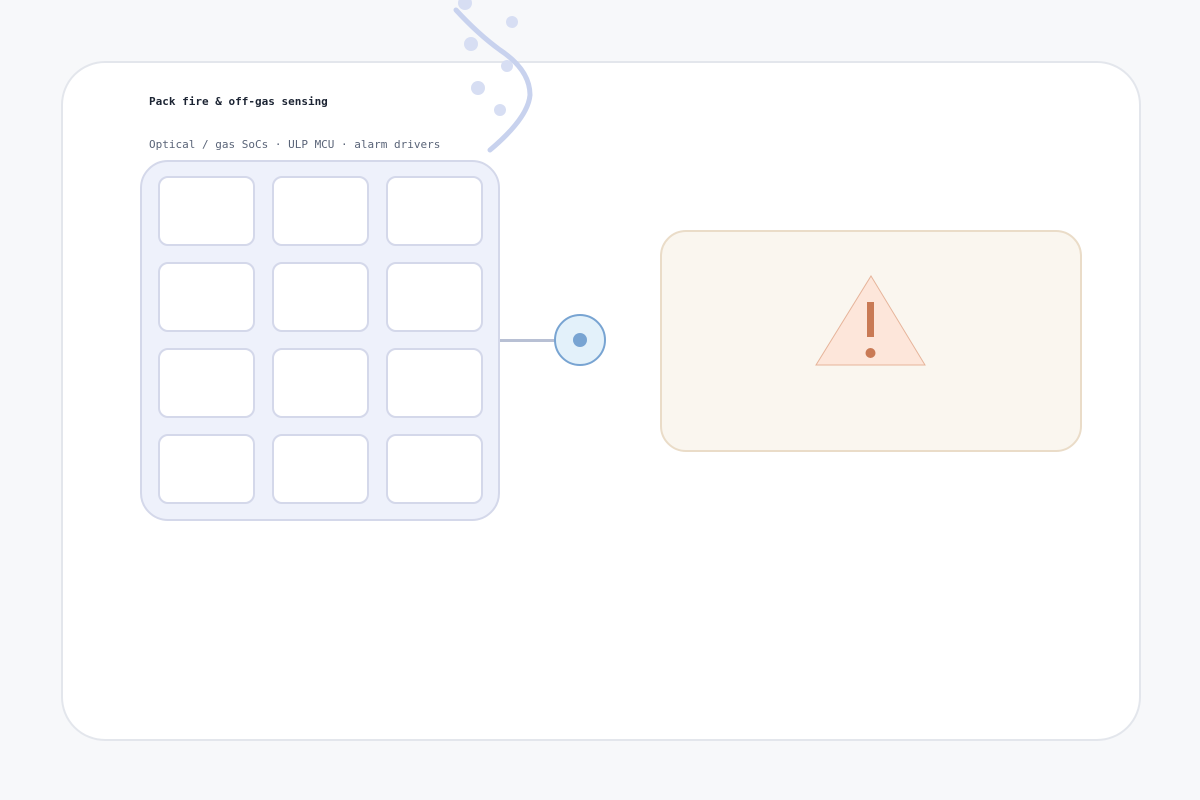 The height and width of the screenshot is (800, 1200). What do you see at coordinates (238, 101) in the screenshot?
I see `diagram-title: Pack fire & off-gas sensing` at bounding box center [238, 101].